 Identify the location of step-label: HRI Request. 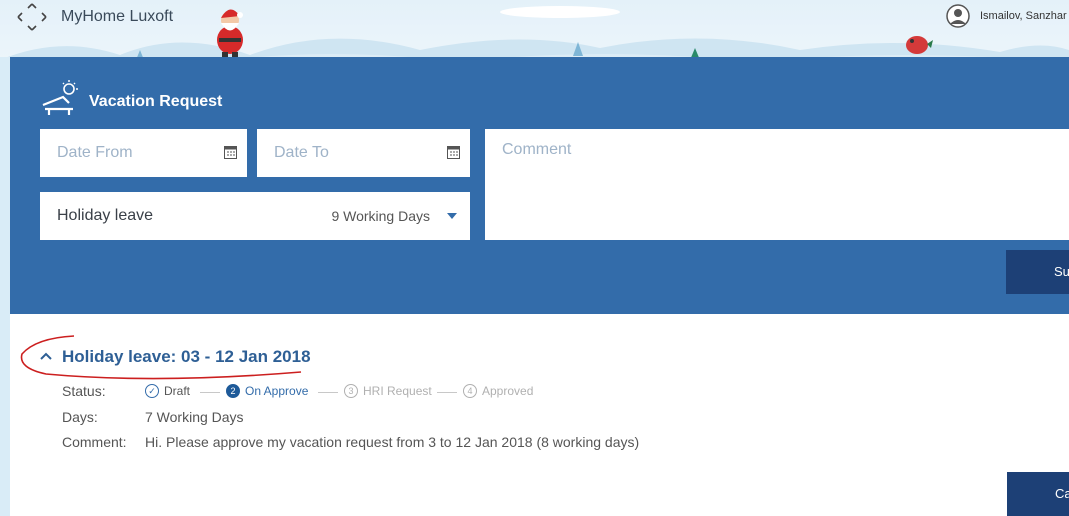
(397, 390).